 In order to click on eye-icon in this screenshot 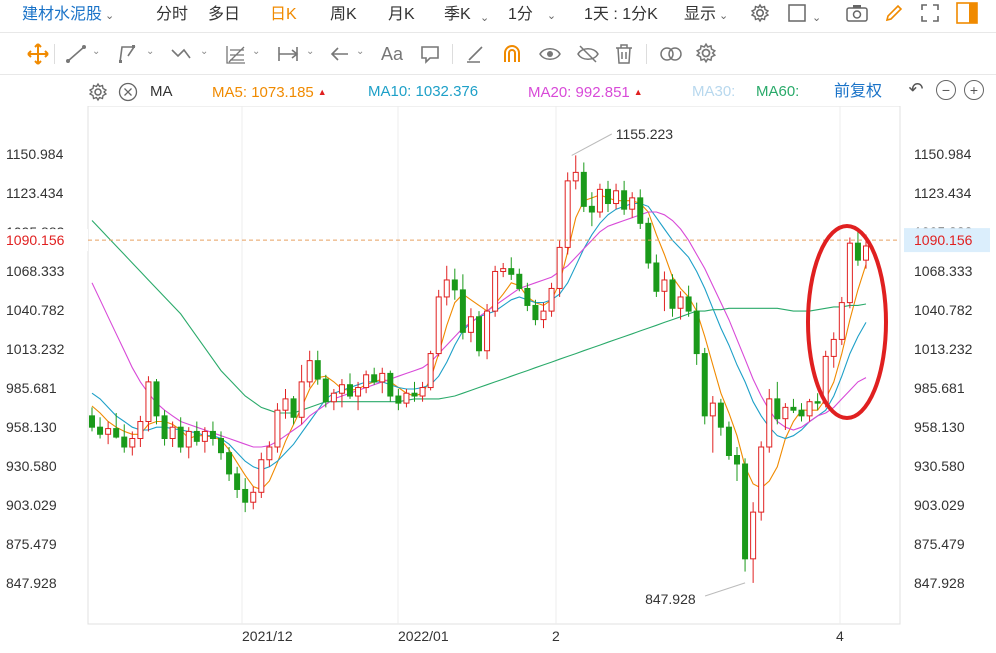, I will do `click(550, 54)`.